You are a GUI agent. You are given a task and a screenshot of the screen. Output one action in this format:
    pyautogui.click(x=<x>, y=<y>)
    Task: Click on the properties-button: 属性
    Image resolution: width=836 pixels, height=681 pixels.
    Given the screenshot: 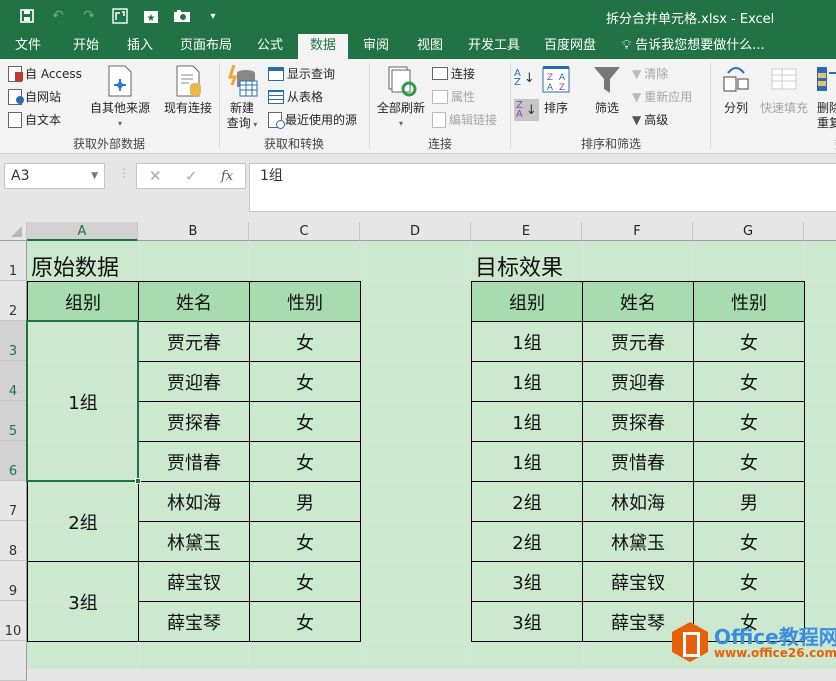 What is the action you would take?
    pyautogui.click(x=453, y=96)
    